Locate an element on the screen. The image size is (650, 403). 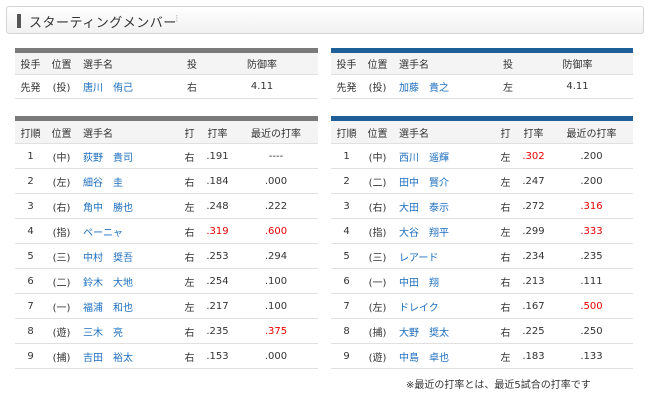
recent-average: .294 is located at coordinates (276, 256).